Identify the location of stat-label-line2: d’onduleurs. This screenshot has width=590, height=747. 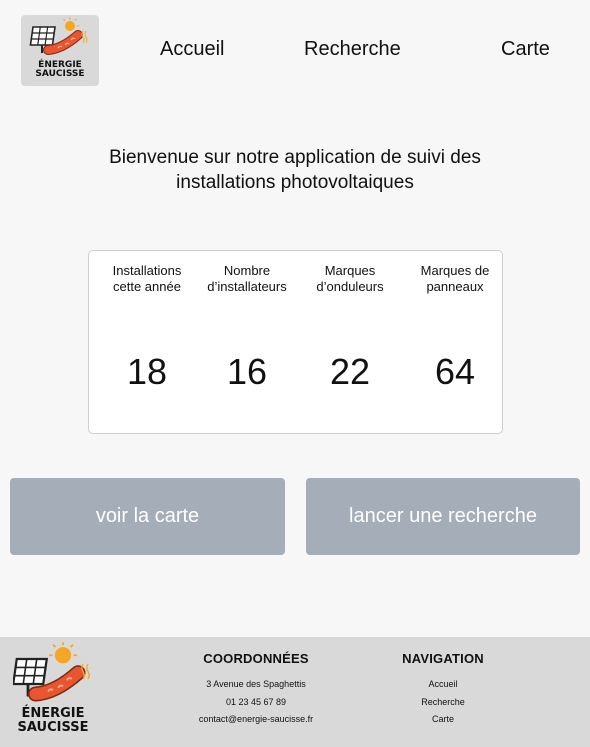
(350, 286).